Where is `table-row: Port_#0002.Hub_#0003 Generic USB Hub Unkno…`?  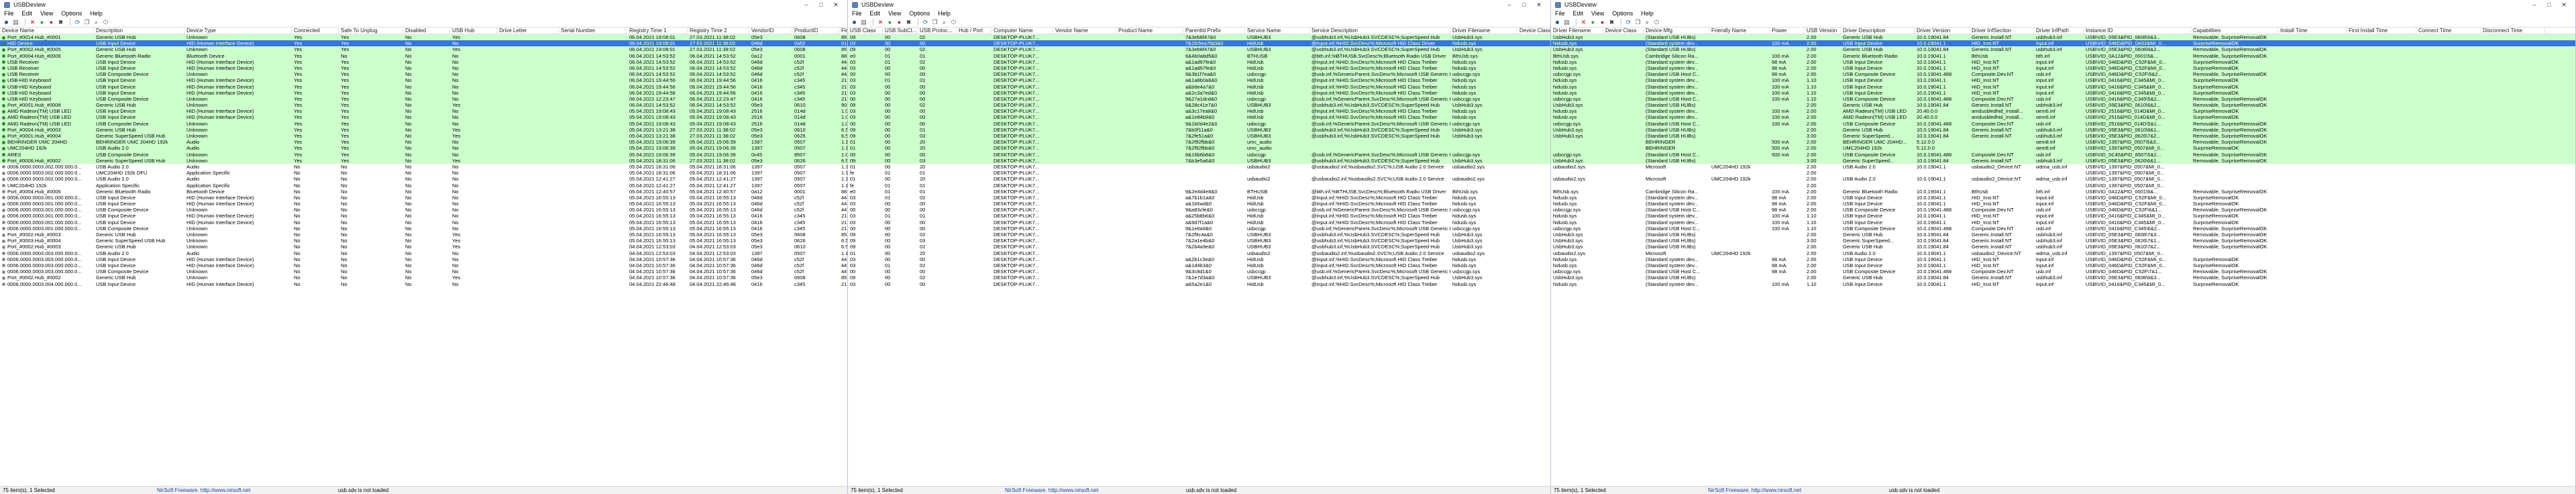
table-row: Port_#0002.Hub_#0003 Generic USB Hub Unkno… is located at coordinates (423, 247).